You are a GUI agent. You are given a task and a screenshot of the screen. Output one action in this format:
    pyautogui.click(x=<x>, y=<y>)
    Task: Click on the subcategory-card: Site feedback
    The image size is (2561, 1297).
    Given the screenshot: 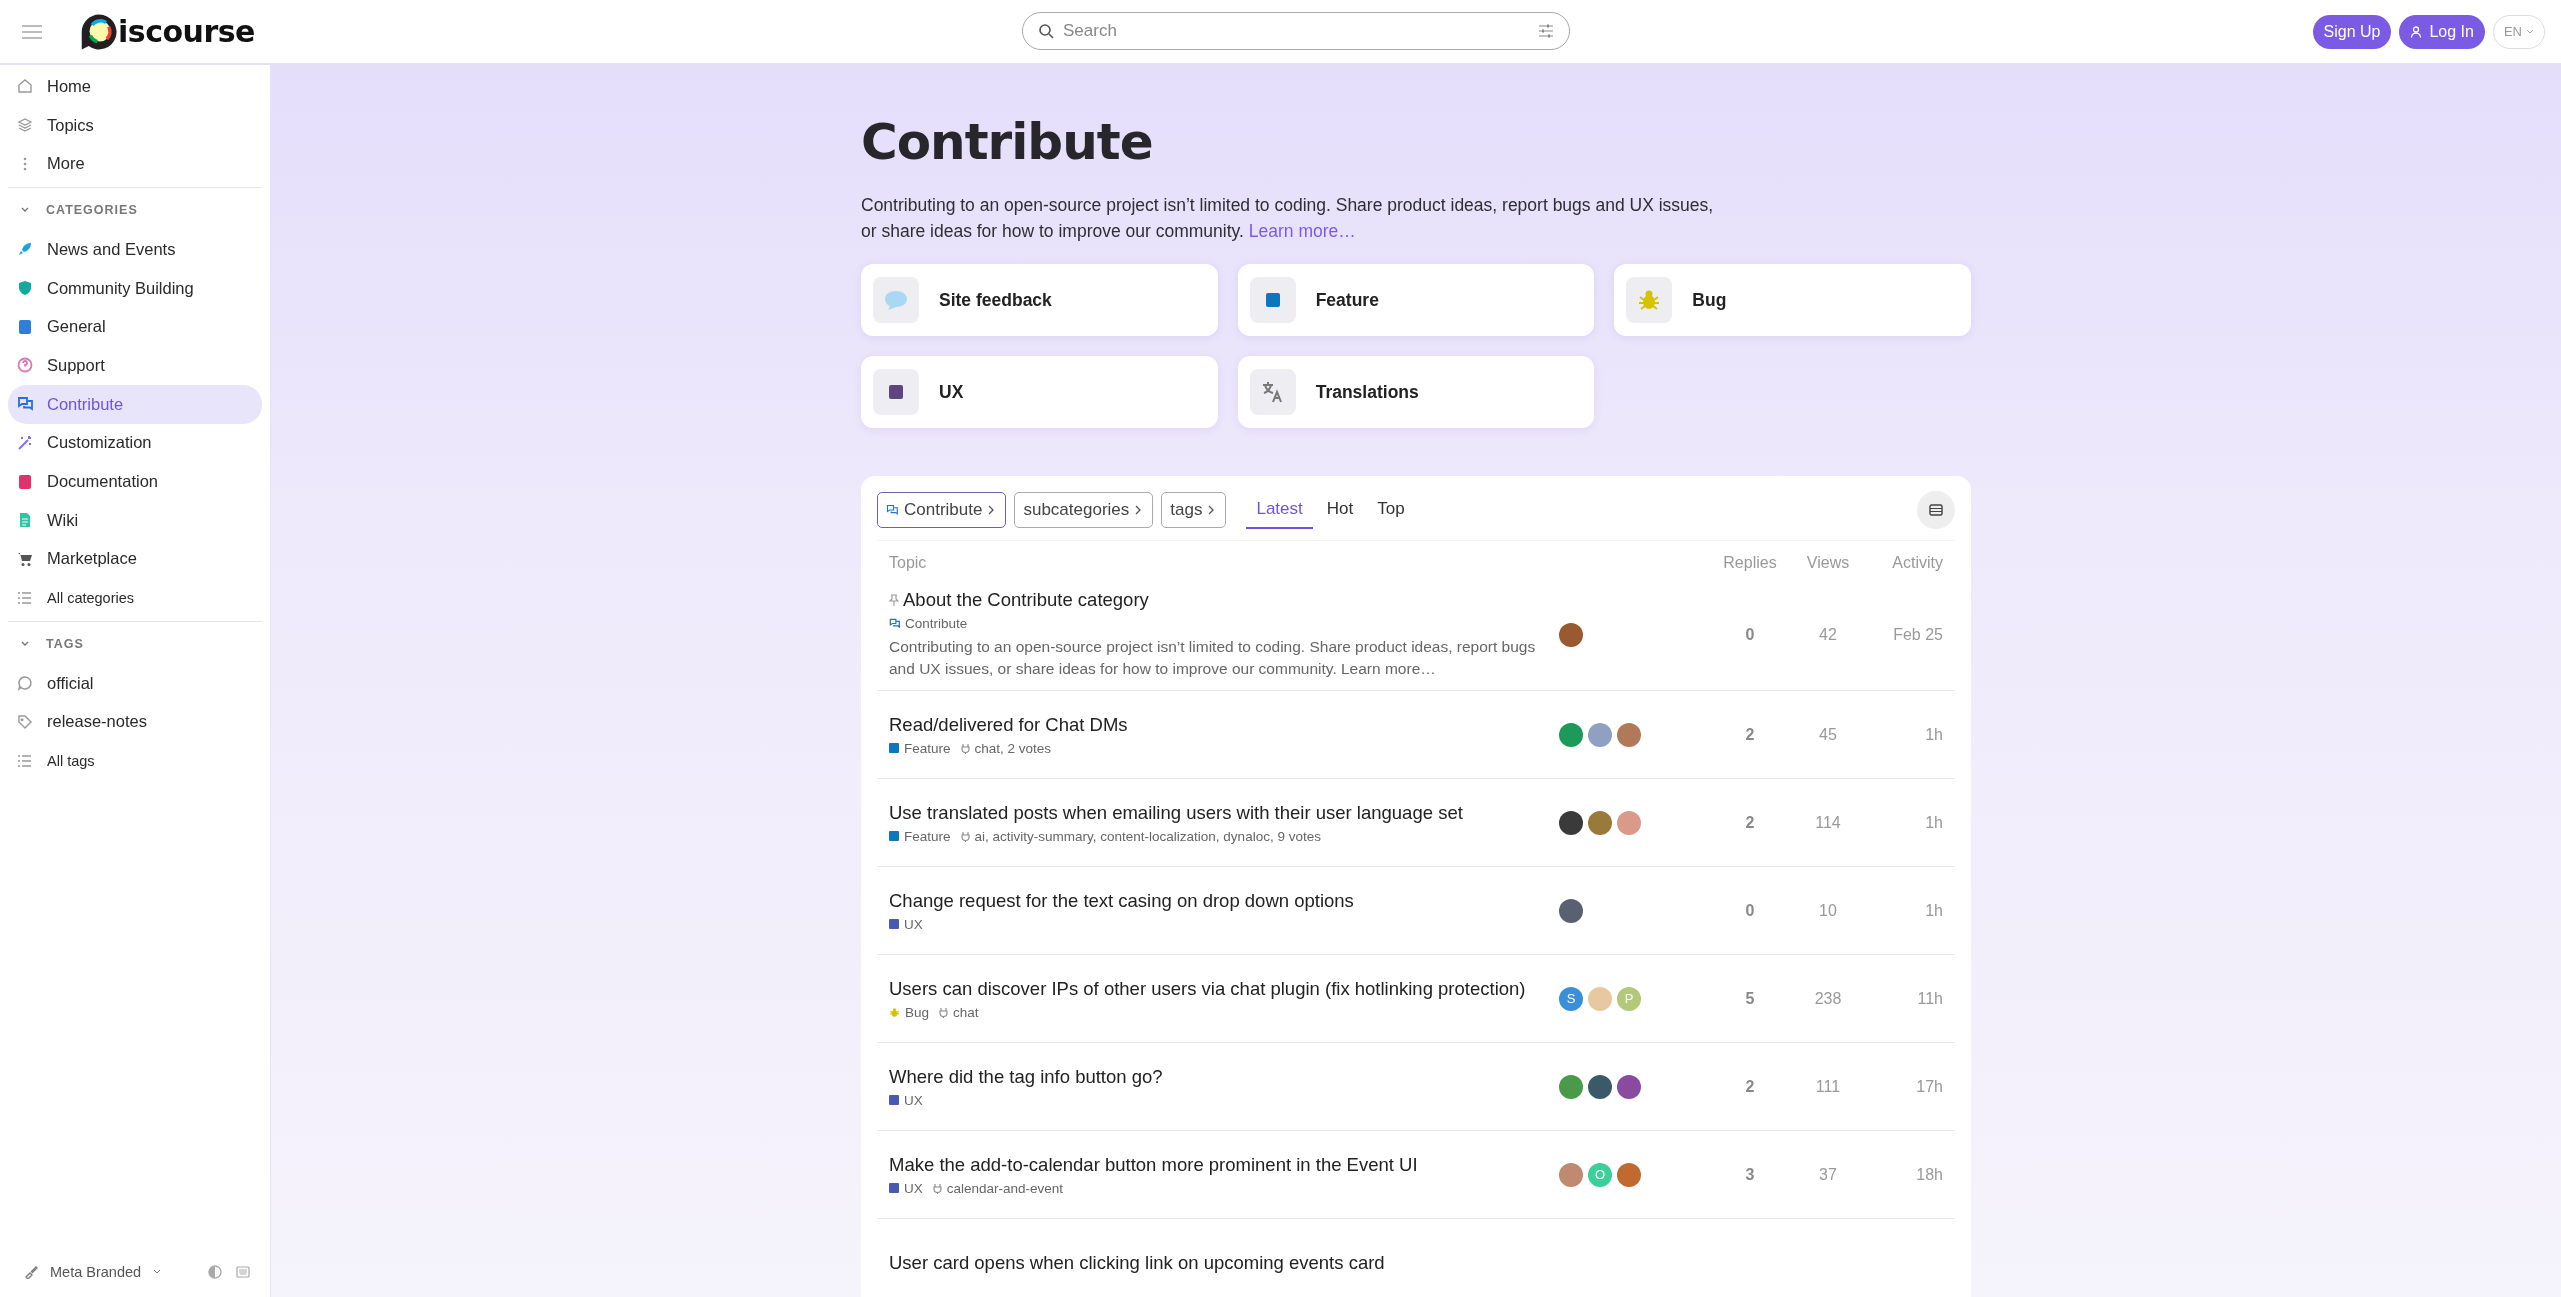 What is the action you would take?
    pyautogui.click(x=1039, y=300)
    